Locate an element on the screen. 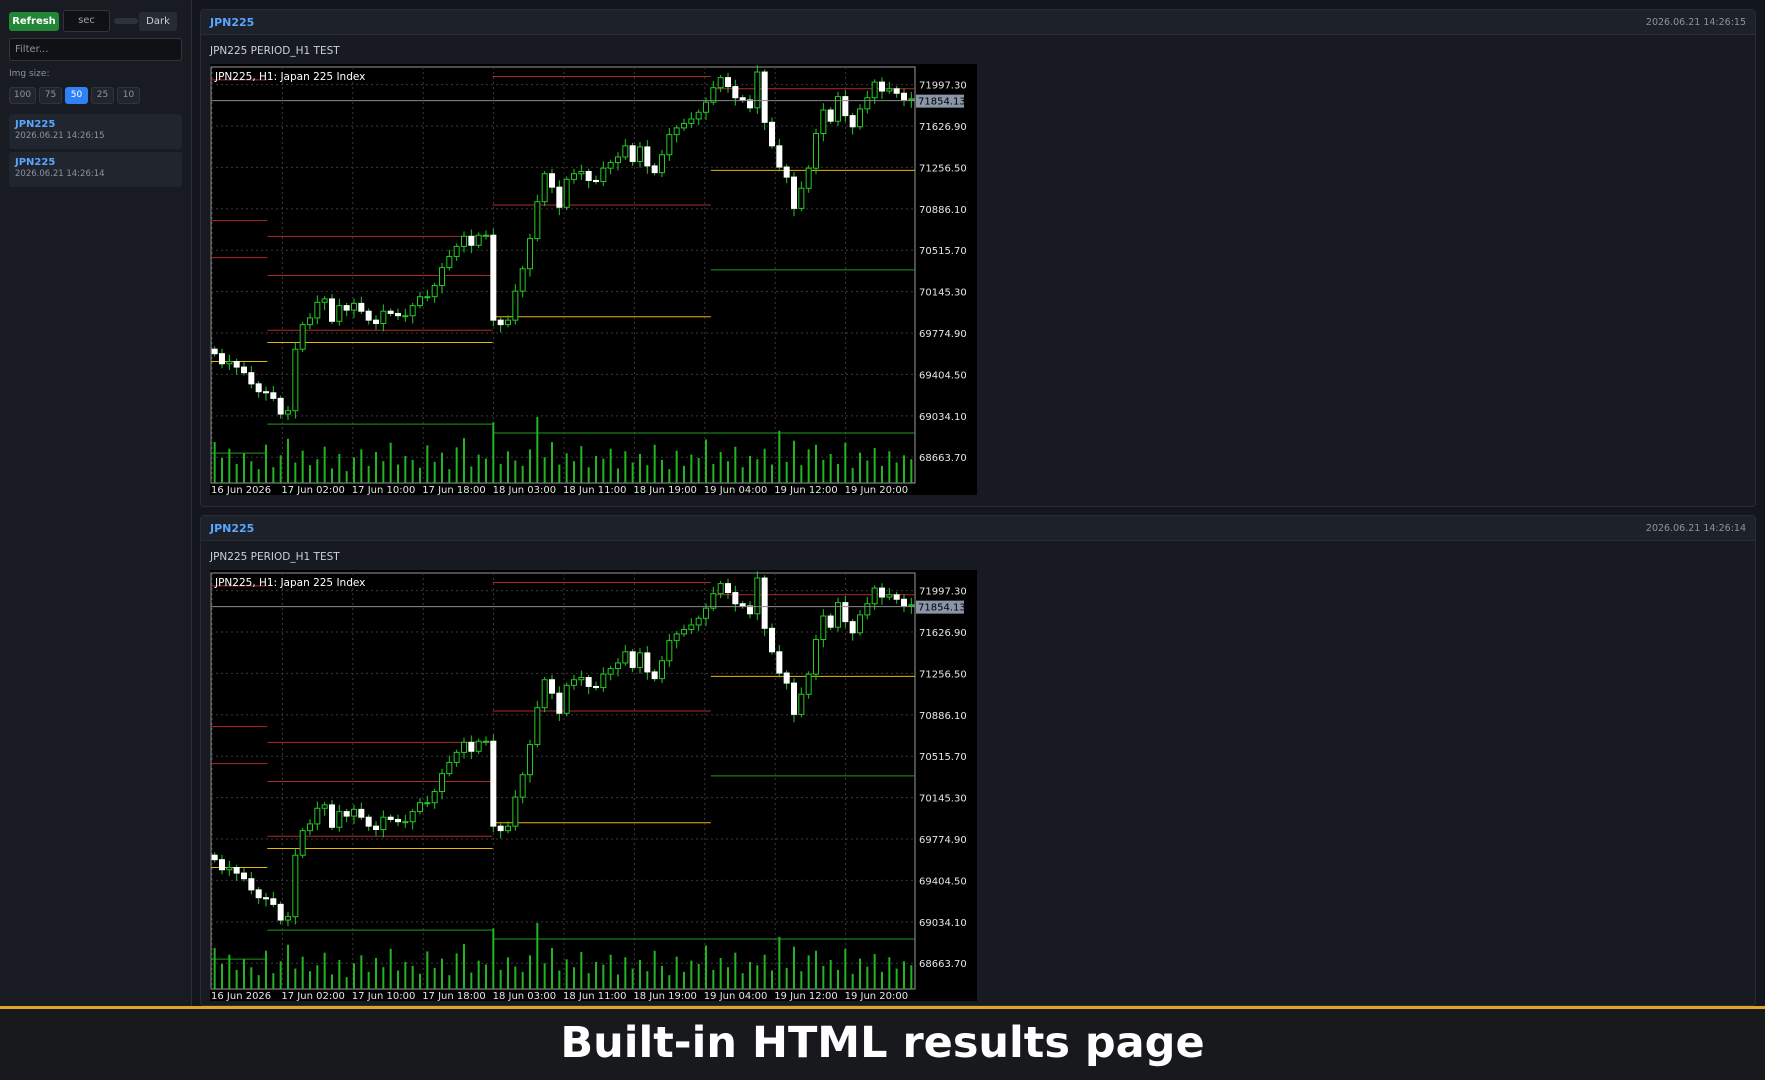 This screenshot has height=1080, width=1765. chart-title: JPN225, H1: Japan 225 Index is located at coordinates (289, 77).